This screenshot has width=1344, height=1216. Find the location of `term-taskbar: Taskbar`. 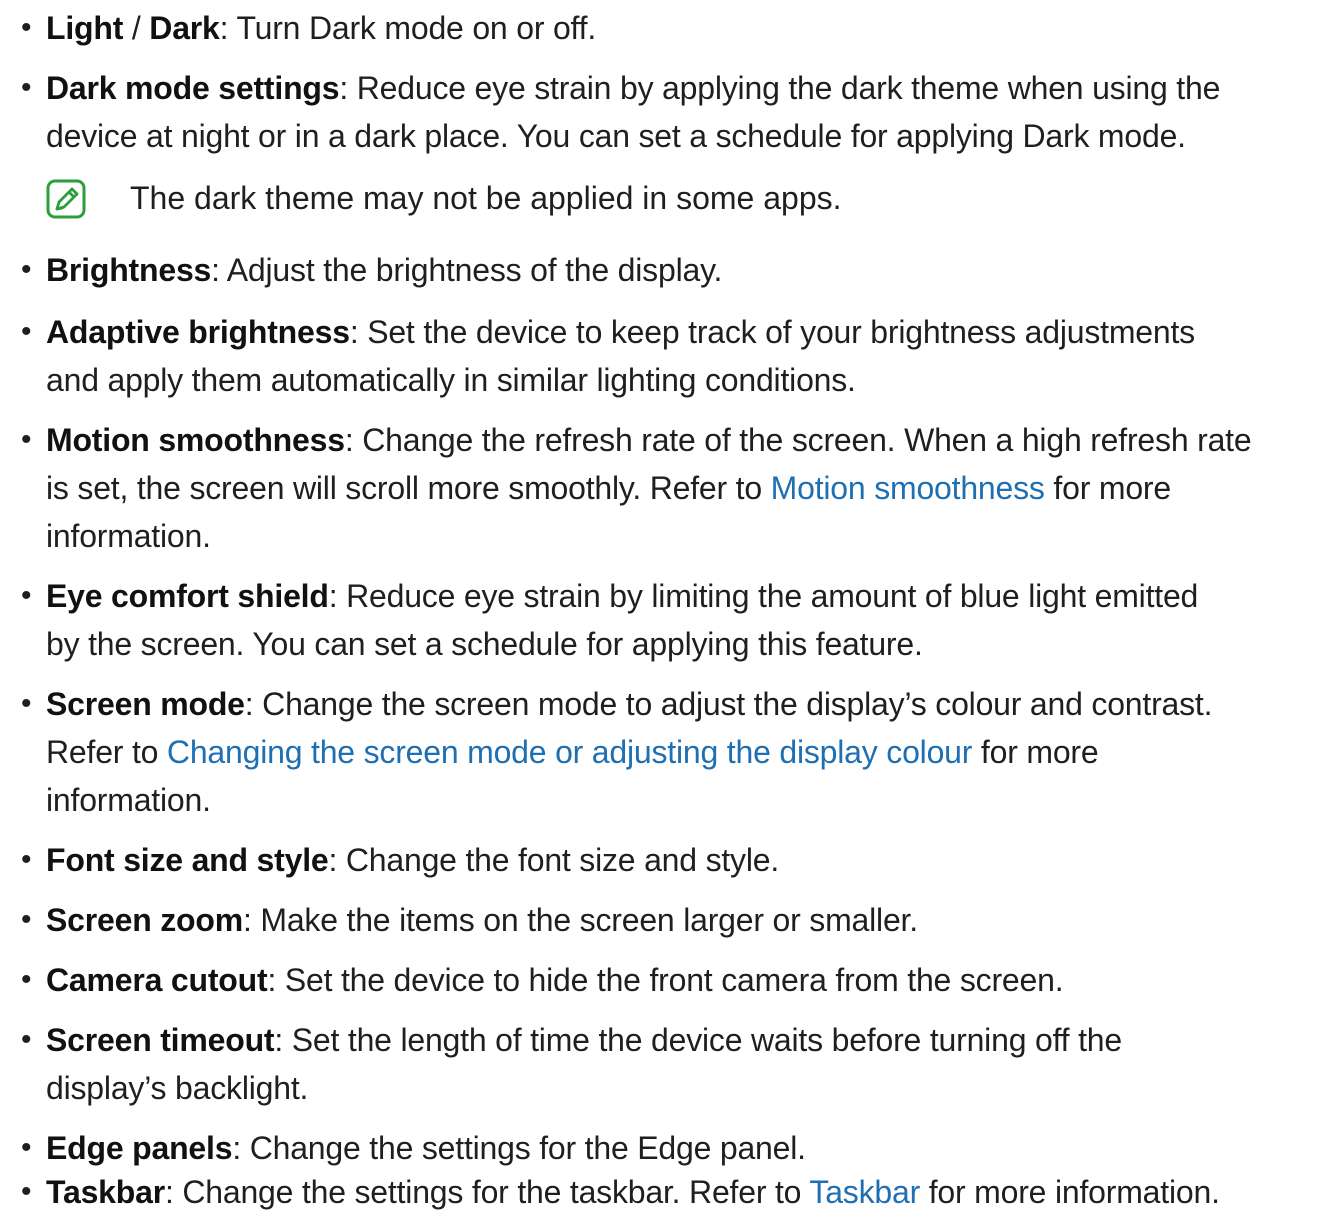

term-taskbar: Taskbar is located at coordinates (105, 1192).